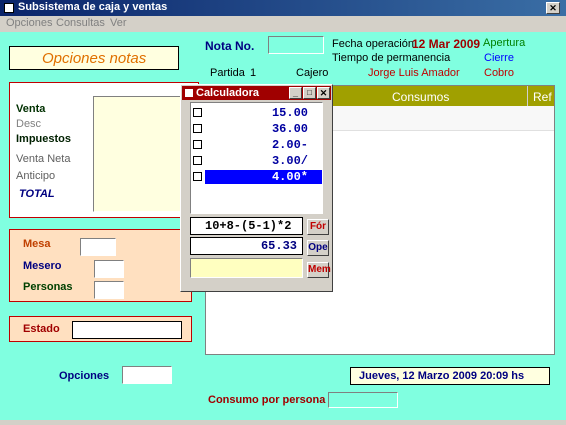 The width and height of the screenshot is (566, 425). I want to click on result-value: 65.33, so click(278, 246).